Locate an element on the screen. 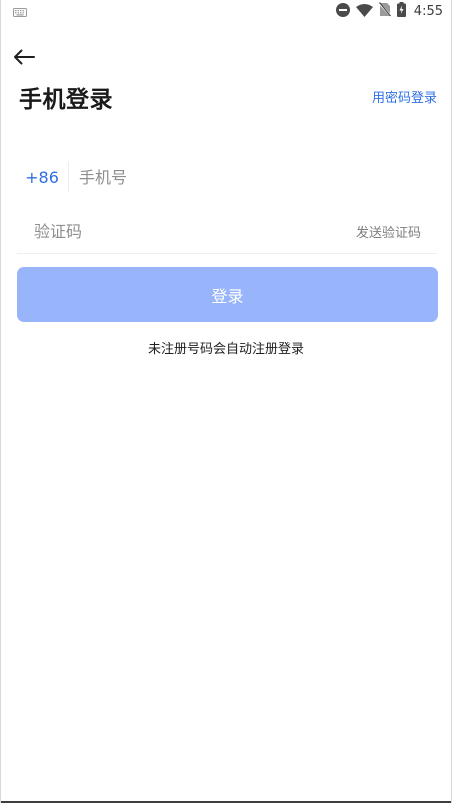 The image size is (452, 803). status-bar: 4:55 is located at coordinates (226, 11).